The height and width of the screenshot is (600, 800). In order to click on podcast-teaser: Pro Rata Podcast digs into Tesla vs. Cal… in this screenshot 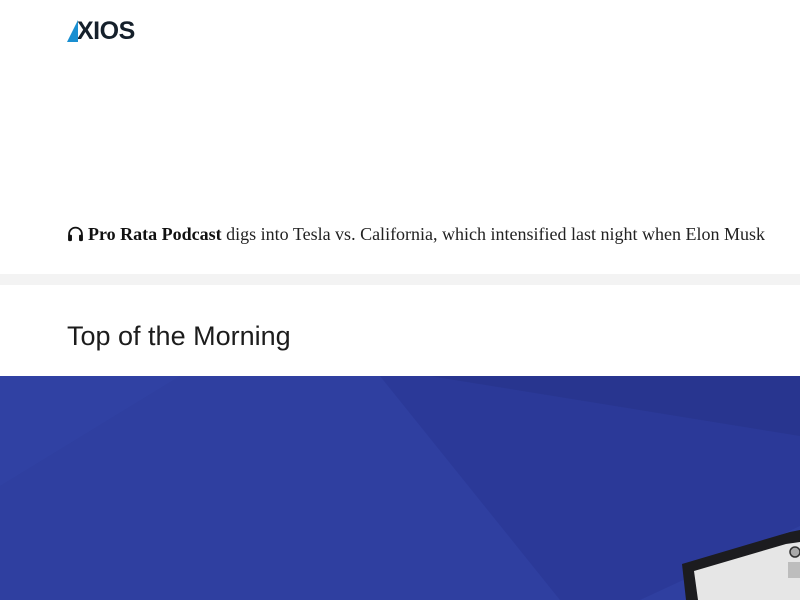, I will do `click(433, 234)`.